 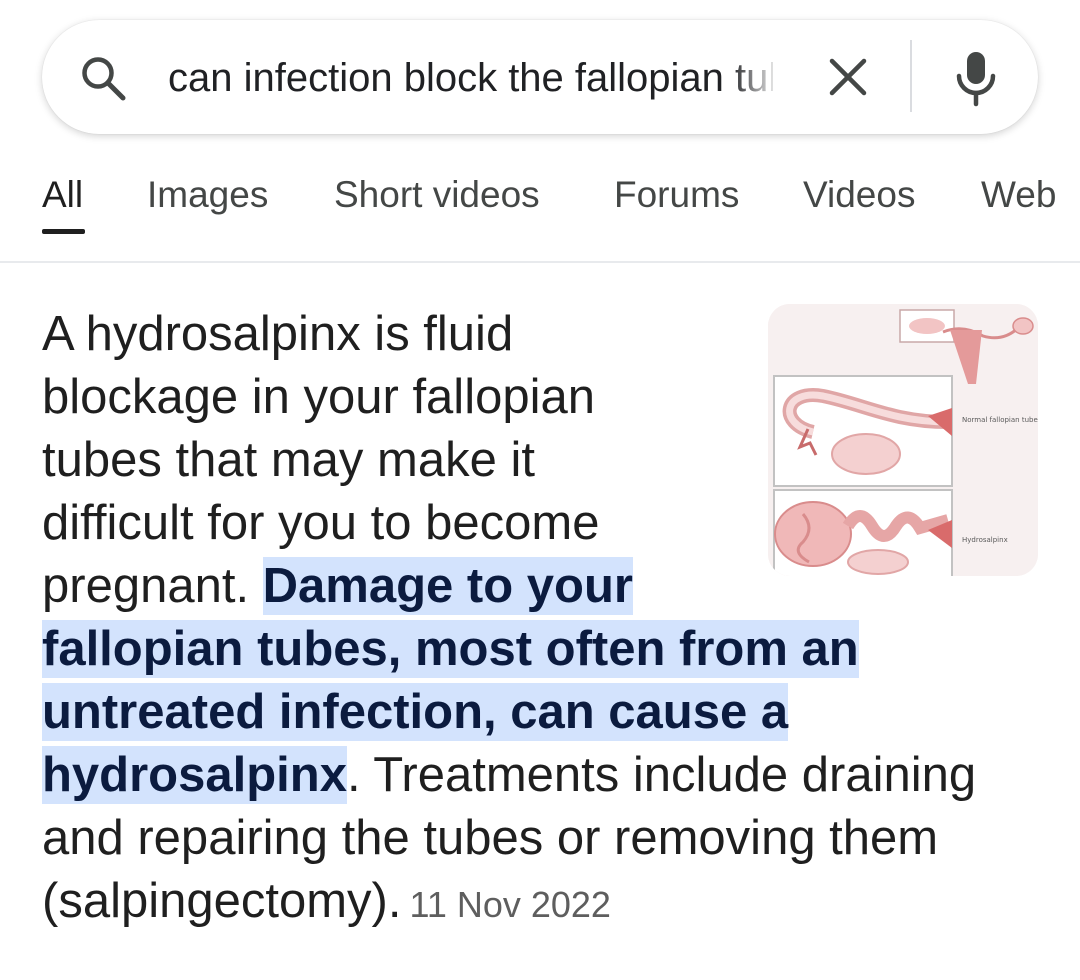 I want to click on tab-videos: Videos, so click(x=859, y=195).